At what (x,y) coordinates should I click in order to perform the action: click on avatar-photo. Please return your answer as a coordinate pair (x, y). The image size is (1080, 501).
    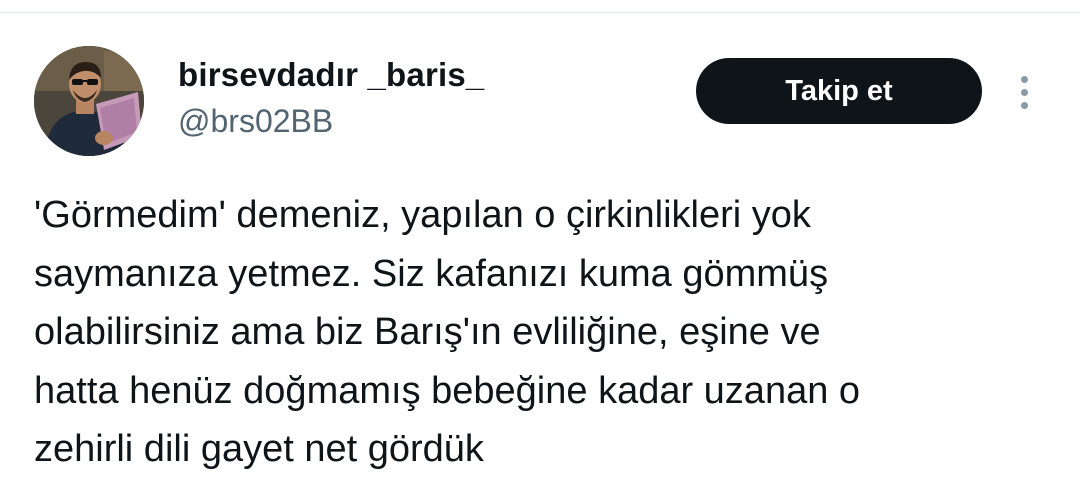
    Looking at the image, I should click on (89, 101).